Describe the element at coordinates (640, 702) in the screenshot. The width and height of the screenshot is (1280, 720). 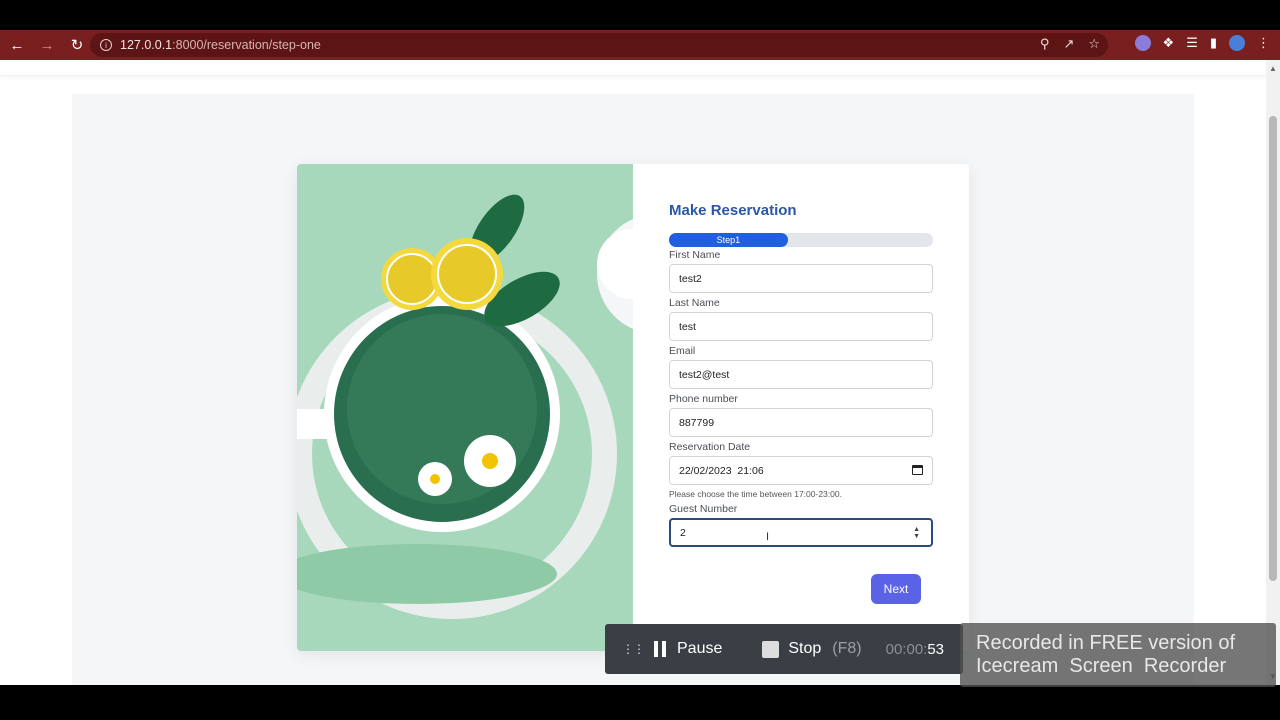
I see `taskbar-strip` at that location.